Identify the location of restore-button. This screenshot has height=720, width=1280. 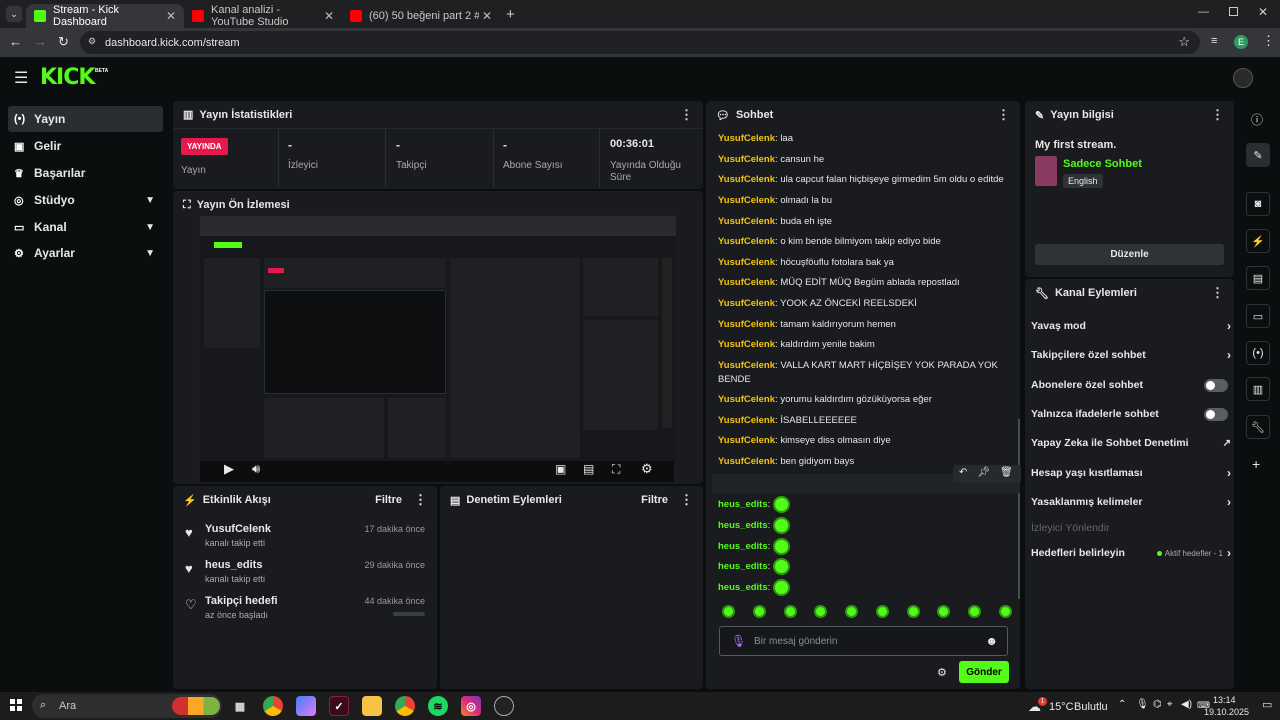
(1233, 11).